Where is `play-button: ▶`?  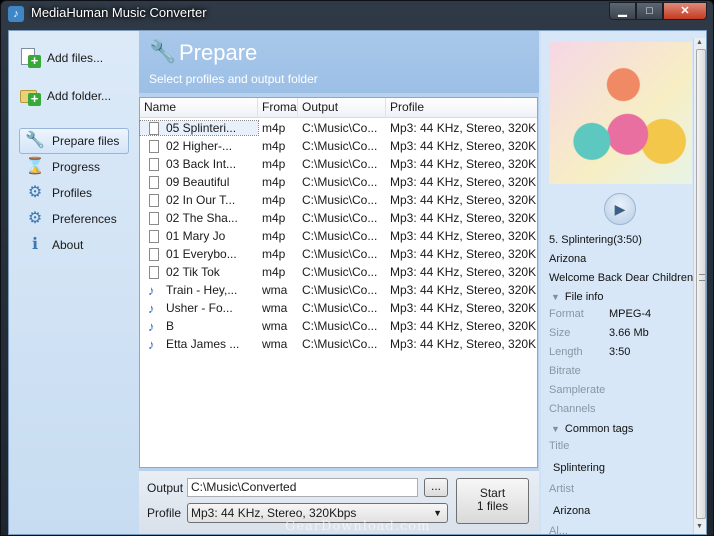
play-button: ▶ is located at coordinates (620, 209).